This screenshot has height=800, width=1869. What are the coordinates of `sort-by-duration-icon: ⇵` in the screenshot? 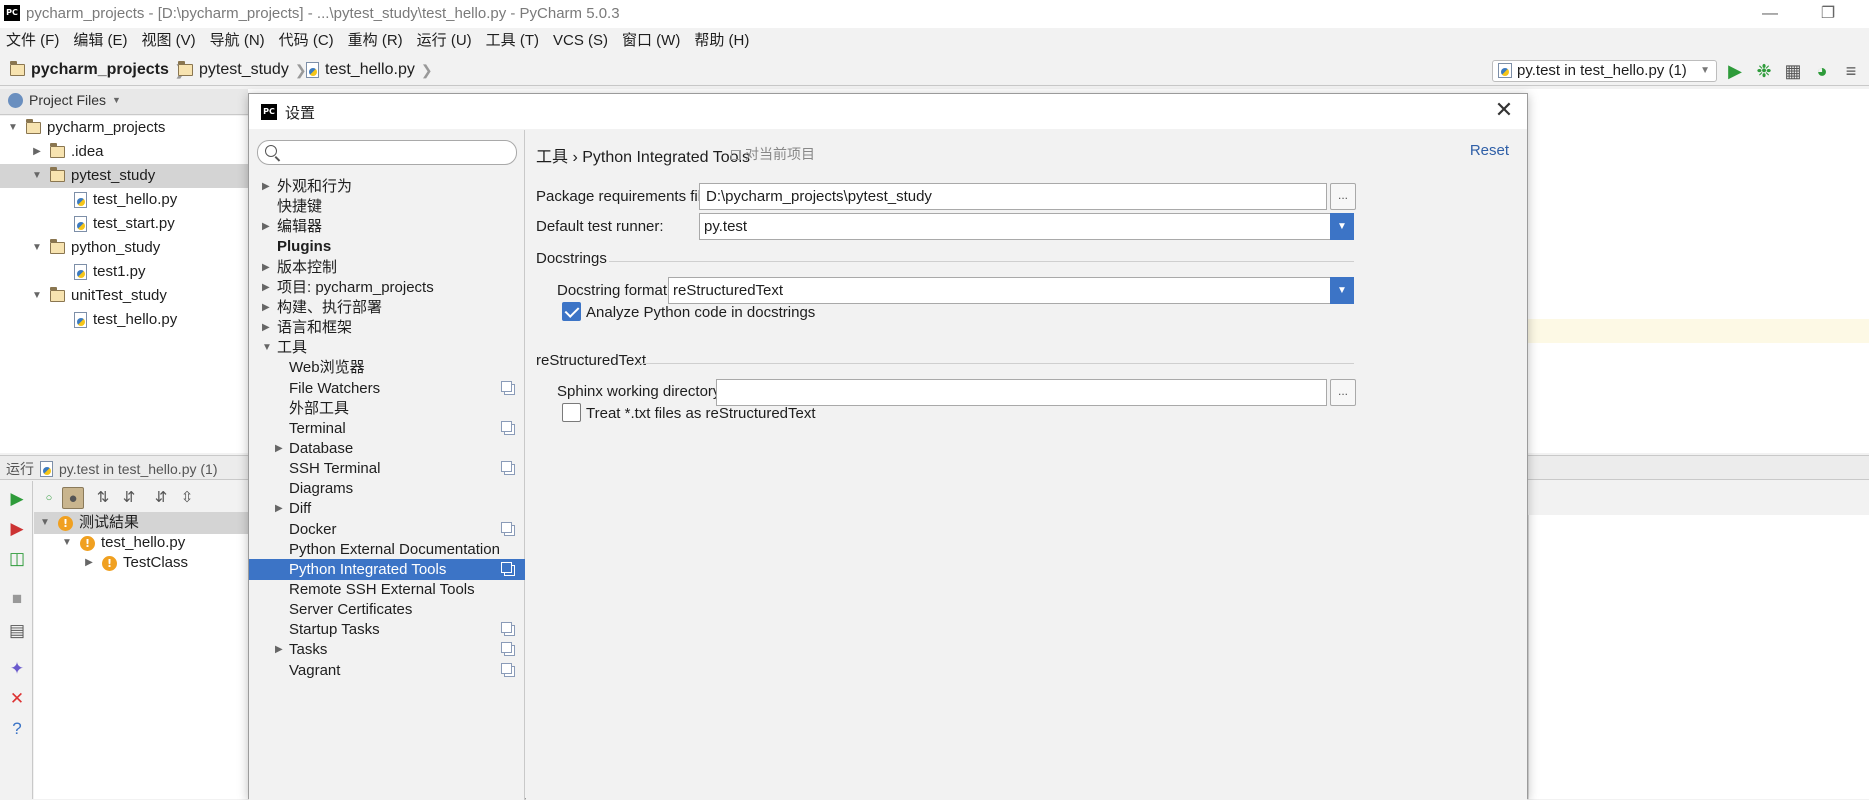 It's located at (129, 498).